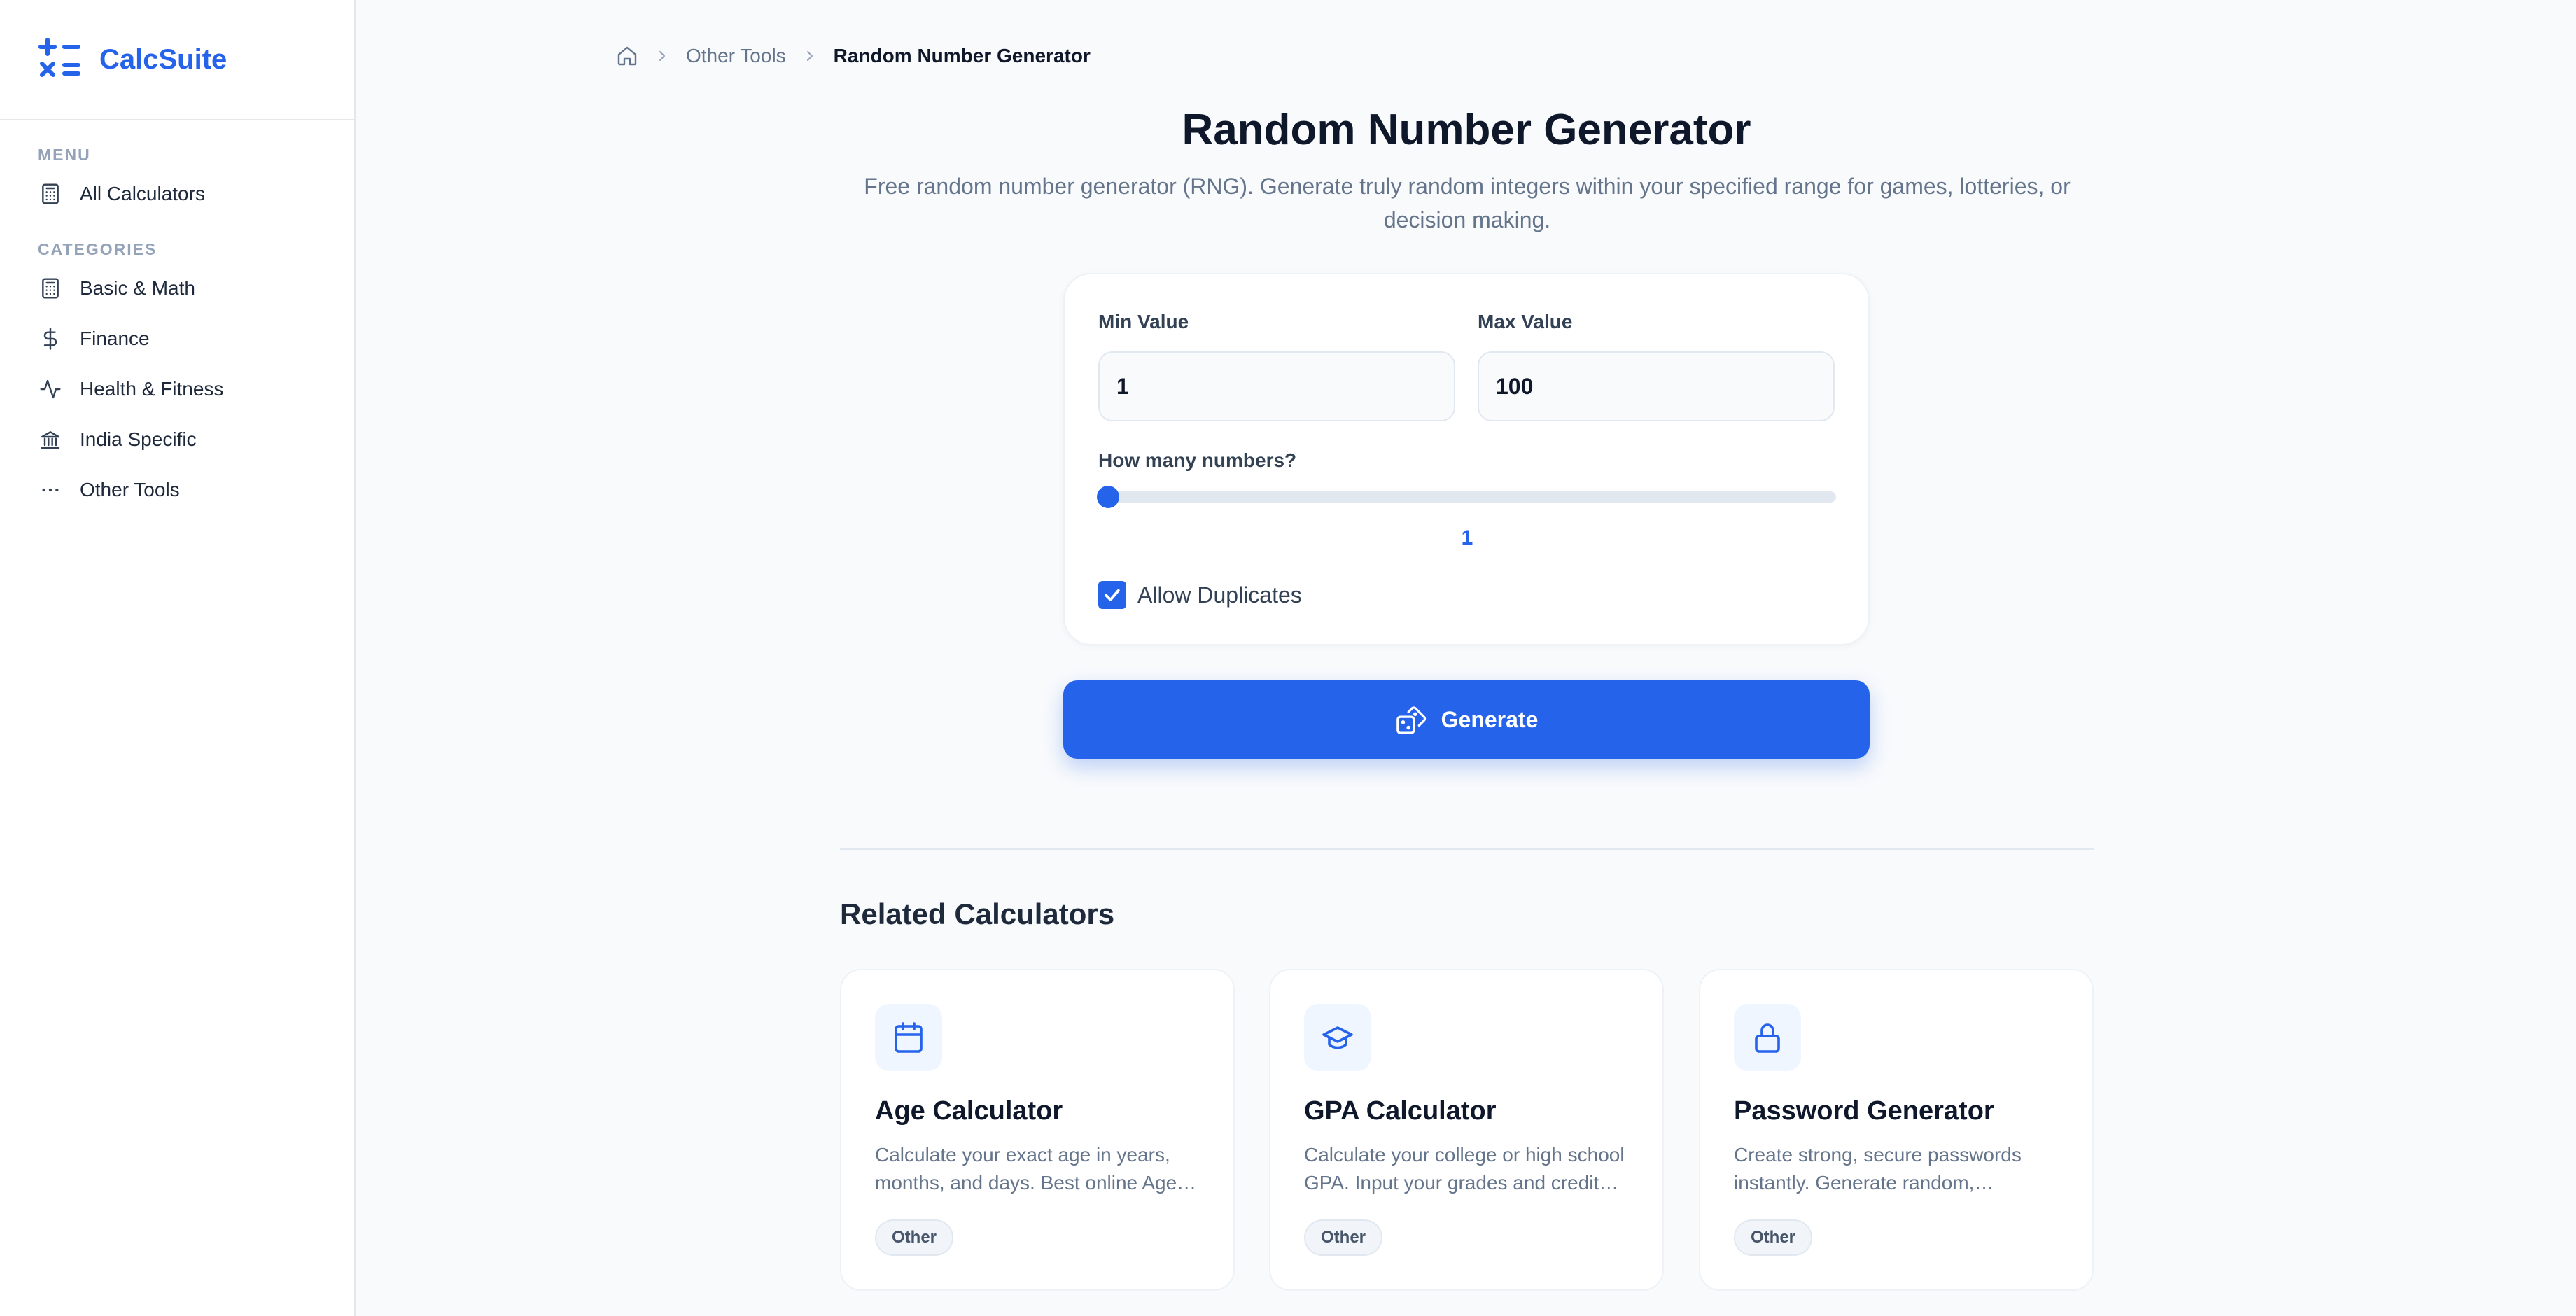 The image size is (2576, 1316). Describe the element at coordinates (1466, 130) in the screenshot. I see `page-title: Random Number Generator` at that location.